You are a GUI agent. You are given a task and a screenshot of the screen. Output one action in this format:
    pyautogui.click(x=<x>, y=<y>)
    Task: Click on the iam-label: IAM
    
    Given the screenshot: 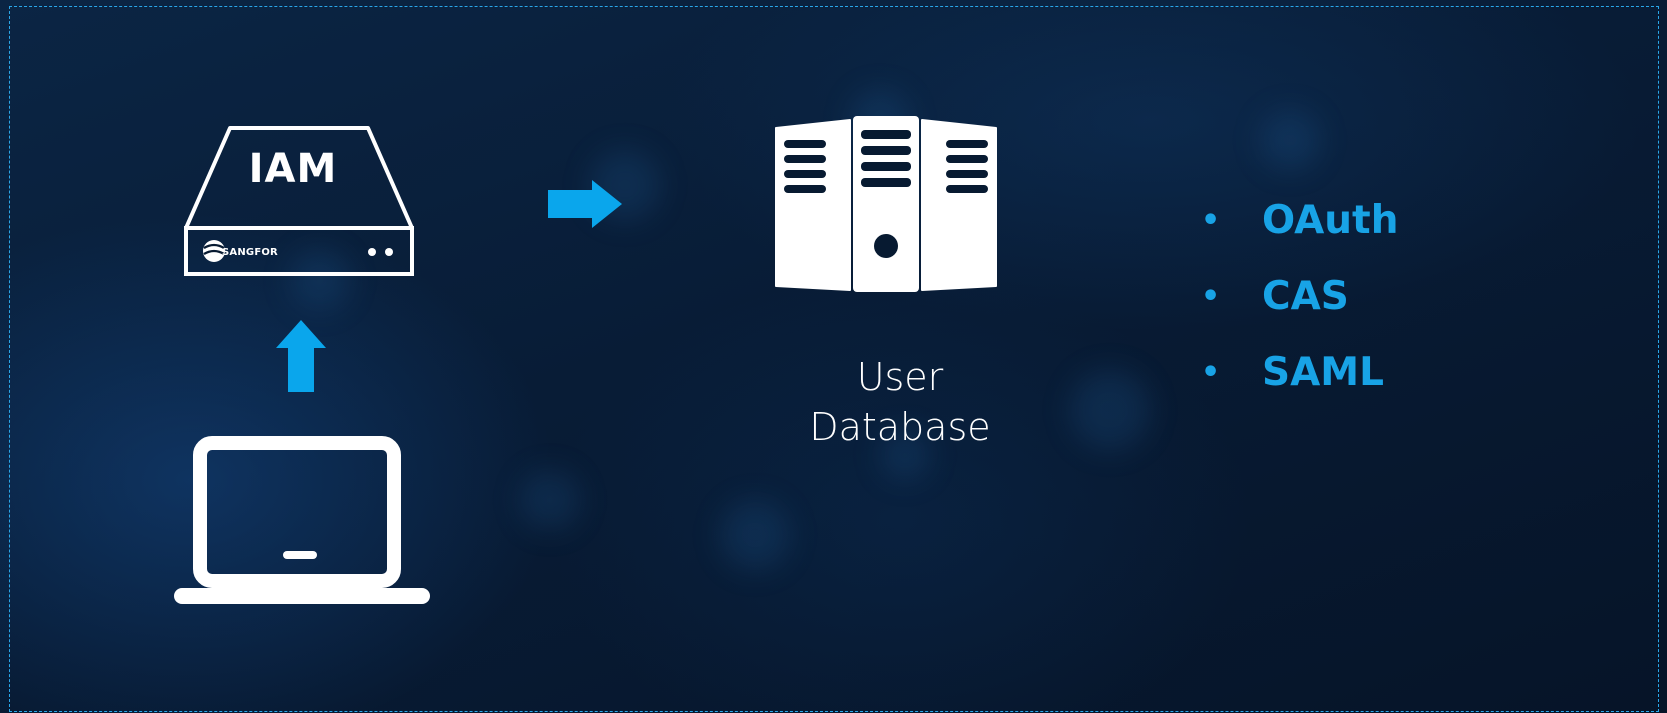 What is the action you would take?
    pyautogui.click(x=293, y=169)
    